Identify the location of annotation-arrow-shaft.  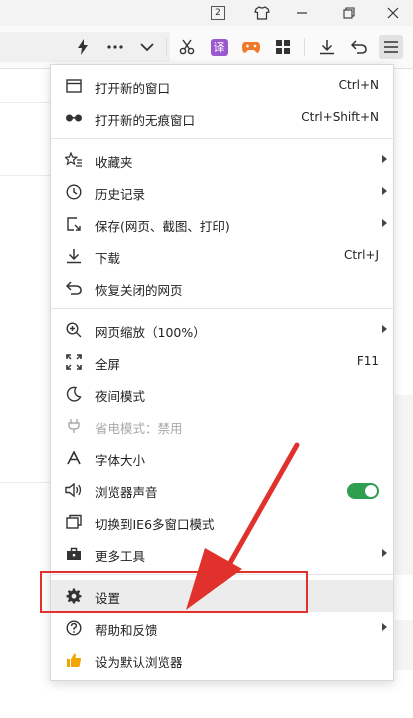
(261, 507).